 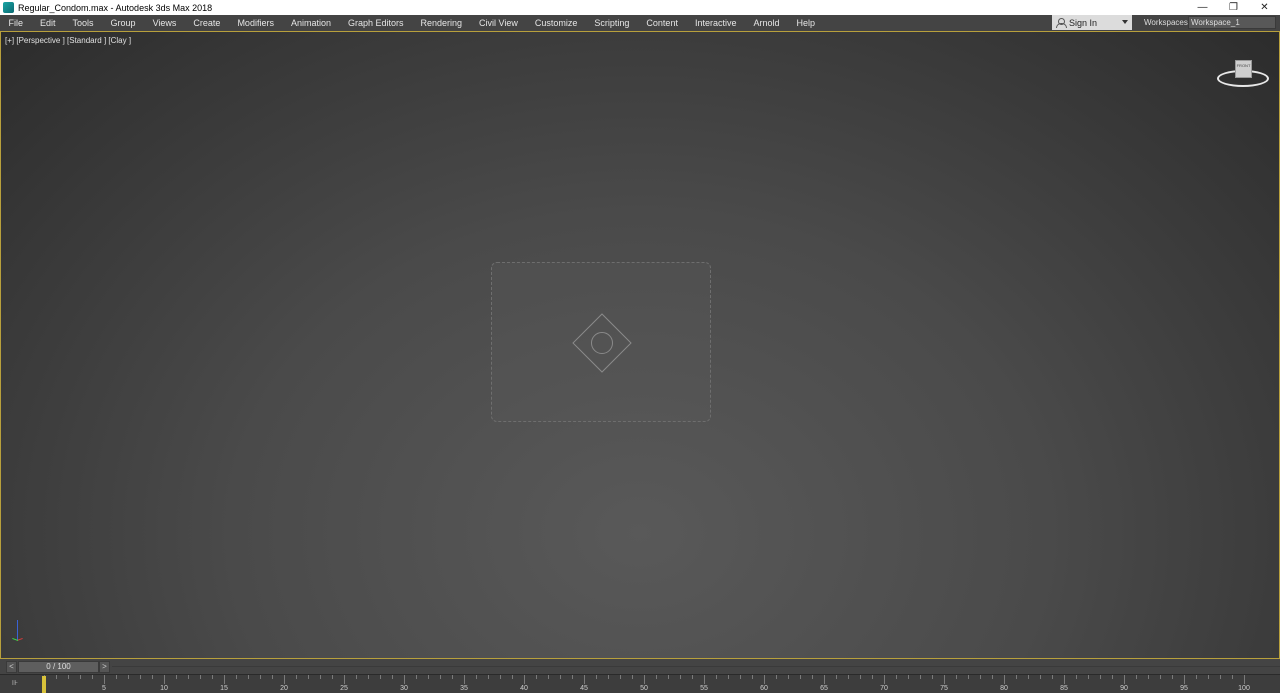 I want to click on viewcube-face: FRONT, so click(x=1243, y=69).